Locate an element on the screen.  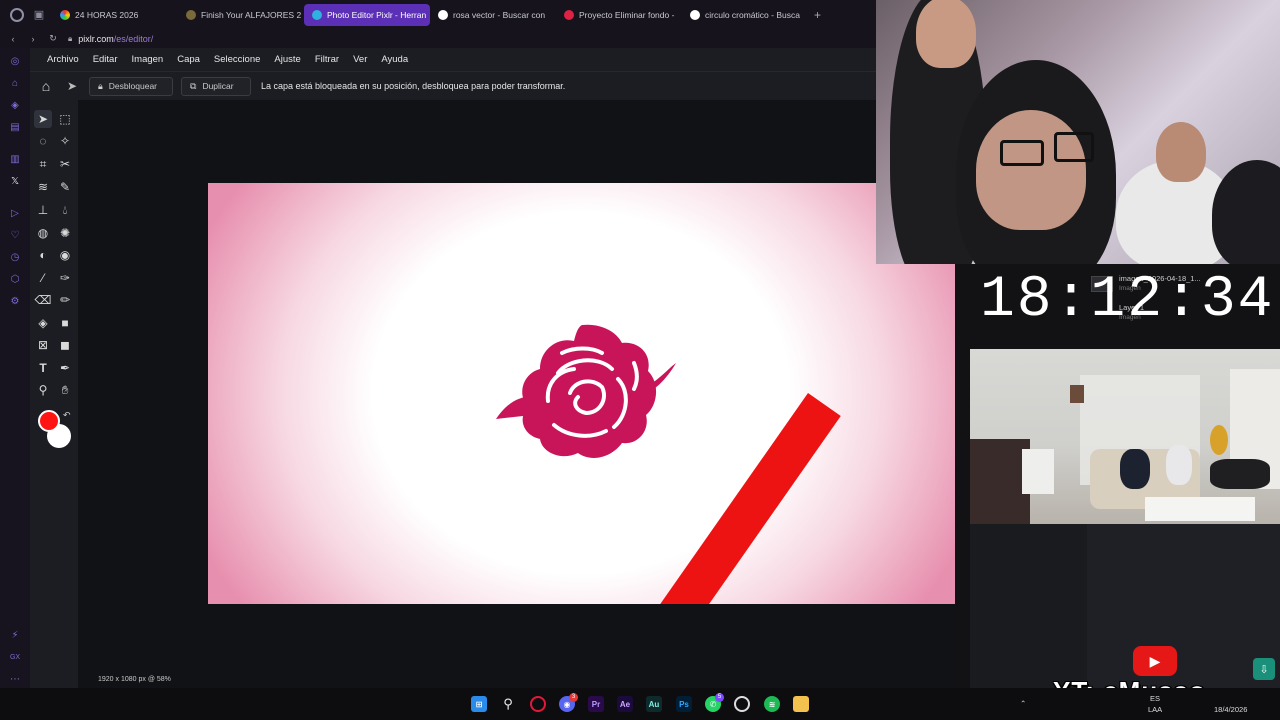
tab-rosa-vector: rosa vector - Buscar con is located at coordinates (493, 15).